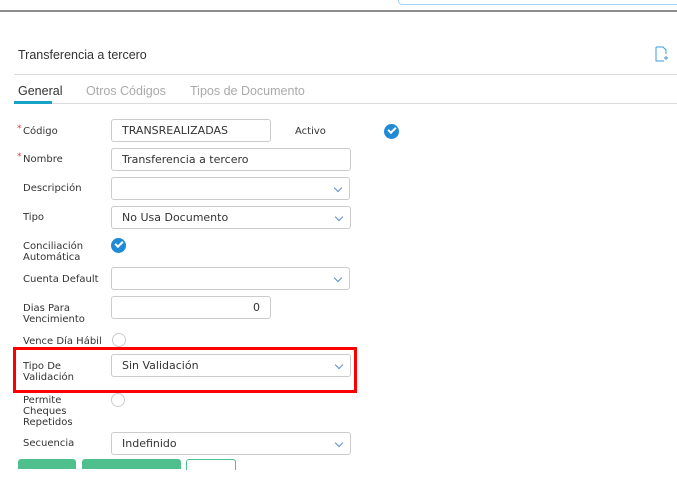 This screenshot has height=499, width=677. Describe the element at coordinates (33, 102) in the screenshot. I see `active-tab-indicator` at that location.